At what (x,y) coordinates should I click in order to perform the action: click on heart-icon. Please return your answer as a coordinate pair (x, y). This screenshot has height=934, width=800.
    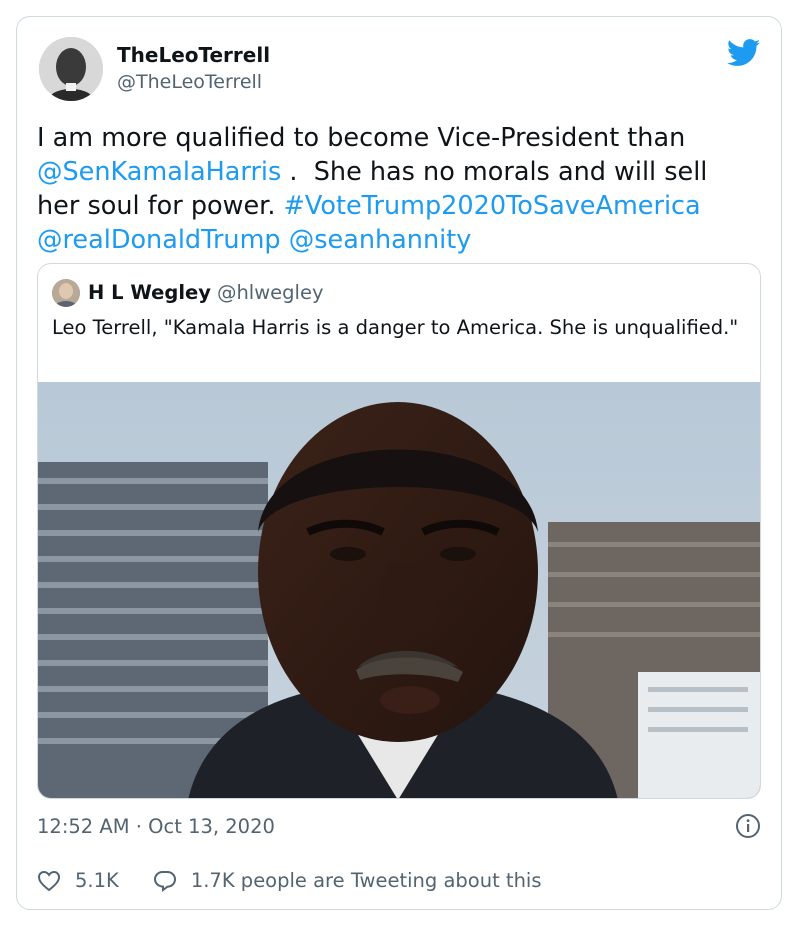
    Looking at the image, I should click on (49, 880).